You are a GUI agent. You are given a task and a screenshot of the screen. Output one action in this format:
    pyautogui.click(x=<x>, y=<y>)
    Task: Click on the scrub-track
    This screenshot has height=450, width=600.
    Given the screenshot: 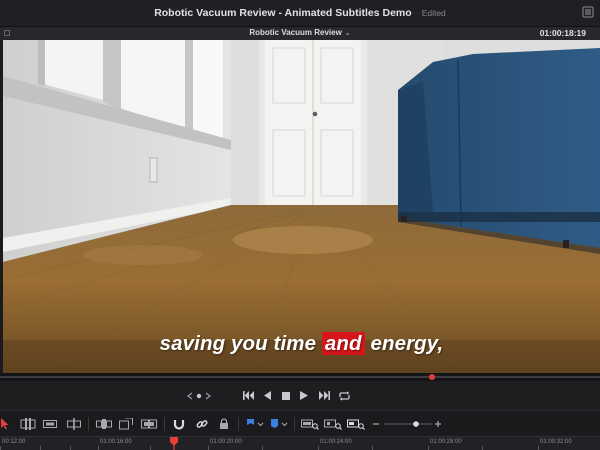 What is the action you would take?
    pyautogui.click(x=300, y=377)
    